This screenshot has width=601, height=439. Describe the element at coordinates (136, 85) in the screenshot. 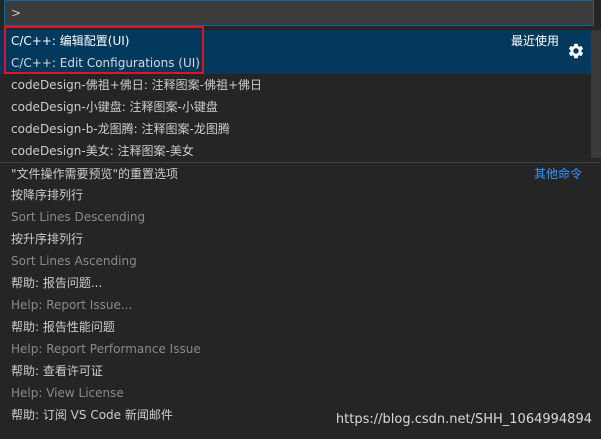

I see `command-item-label: codeDesign-佛祖+佛日: 注释图案-佛祖+佛日` at that location.